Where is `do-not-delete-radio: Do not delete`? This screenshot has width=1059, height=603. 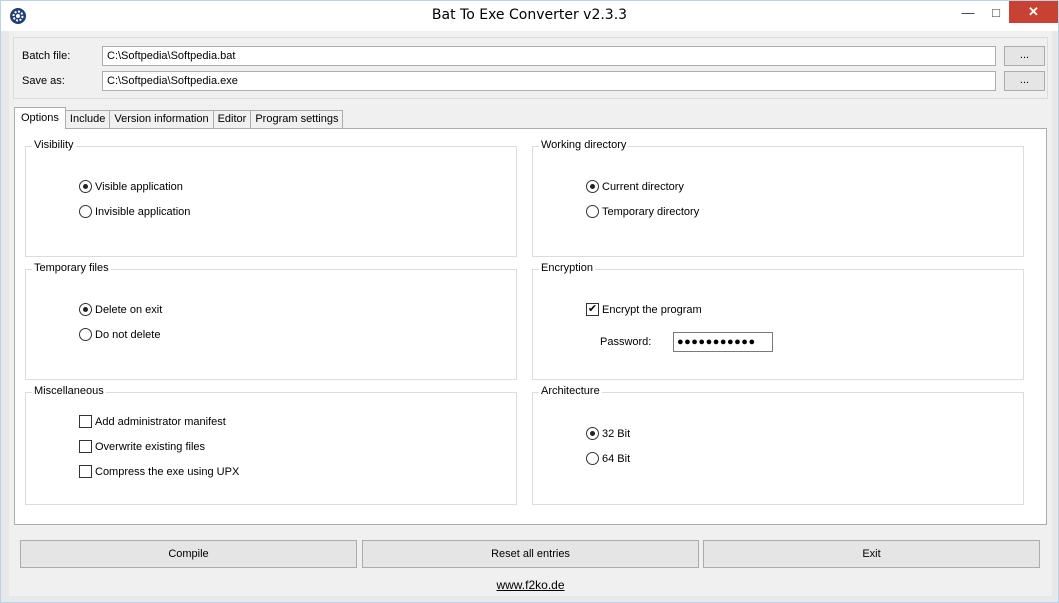 do-not-delete-radio: Do not delete is located at coordinates (119, 334).